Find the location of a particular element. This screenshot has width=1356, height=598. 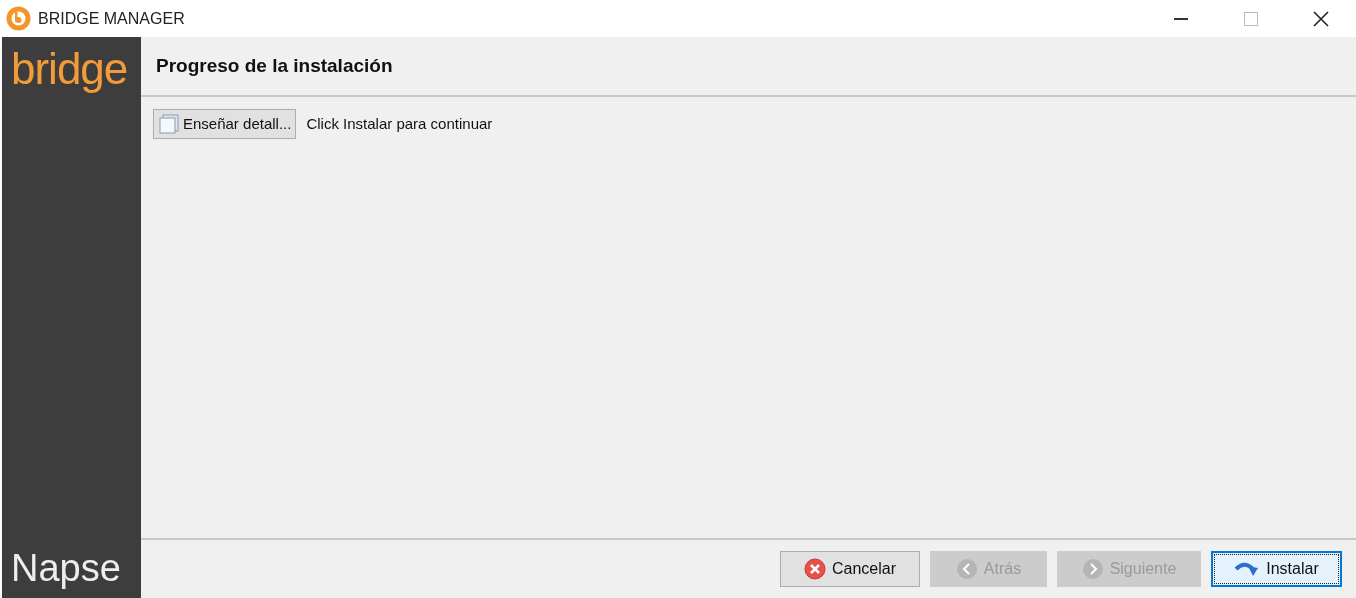

brand-logo: bridge is located at coordinates (69, 69).